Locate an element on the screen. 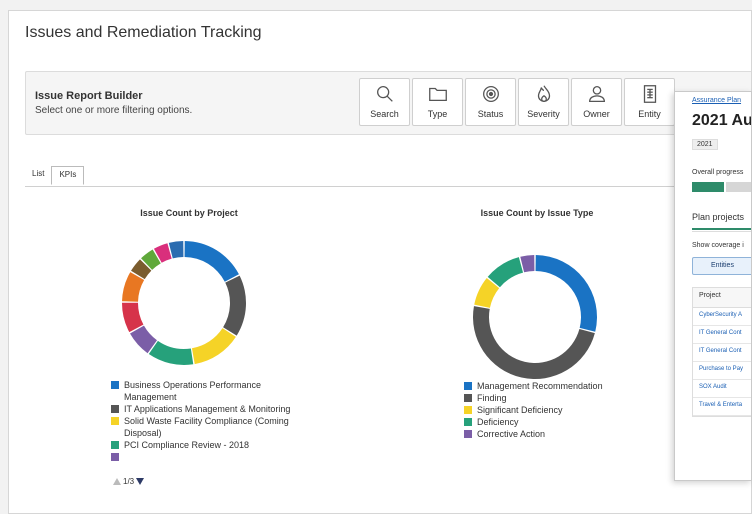  view-tabs: List KPIs is located at coordinates (55, 175).